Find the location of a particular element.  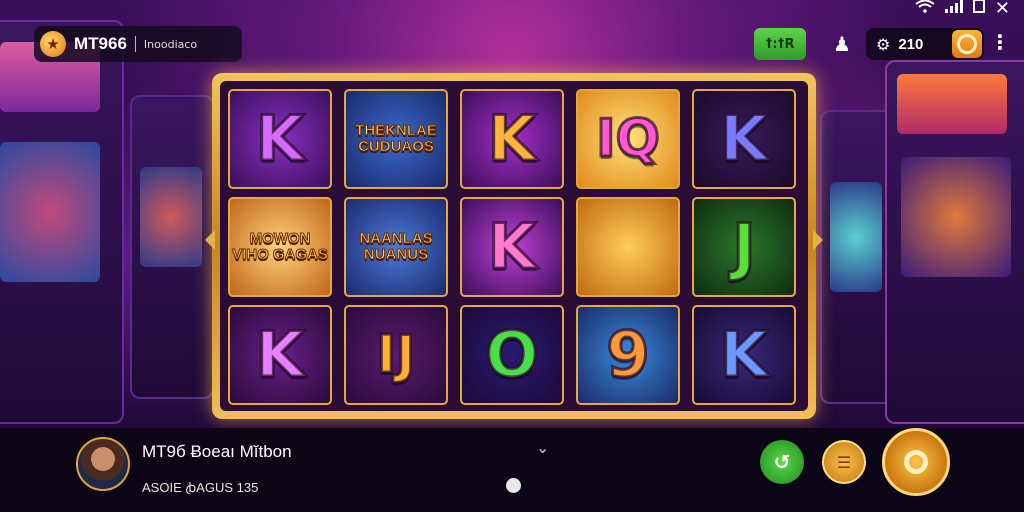

spin-button is located at coordinates (916, 462).